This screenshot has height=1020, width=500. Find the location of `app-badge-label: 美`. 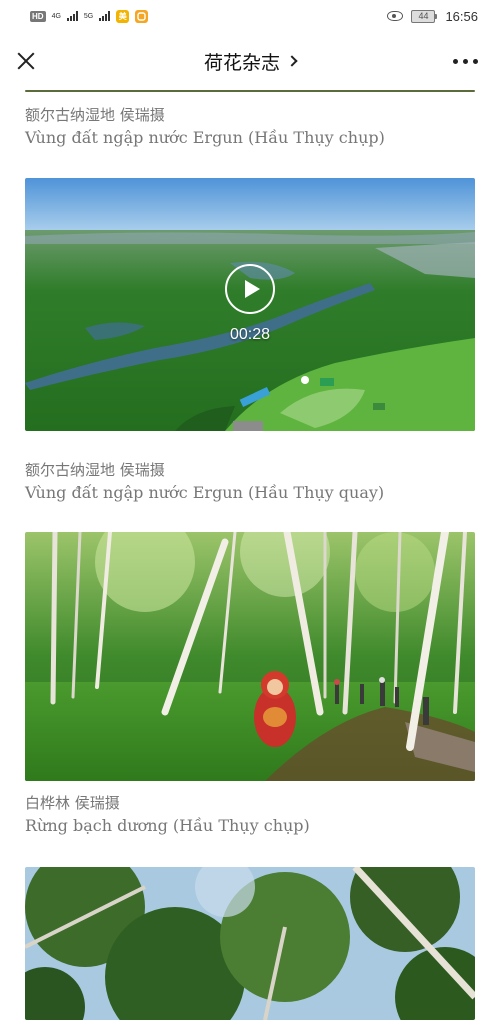

app-badge-label: 美 is located at coordinates (122, 16).